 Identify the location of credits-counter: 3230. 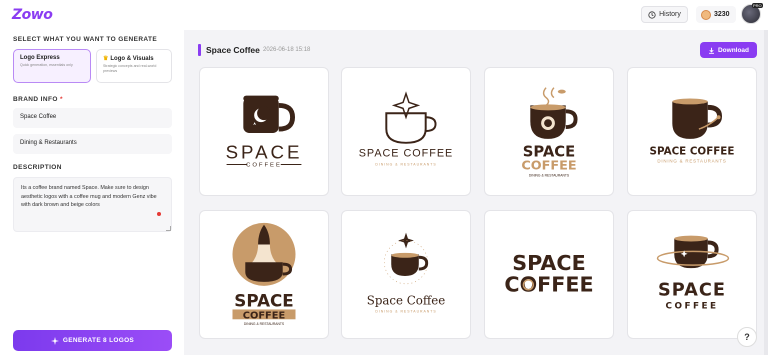
(716, 14).